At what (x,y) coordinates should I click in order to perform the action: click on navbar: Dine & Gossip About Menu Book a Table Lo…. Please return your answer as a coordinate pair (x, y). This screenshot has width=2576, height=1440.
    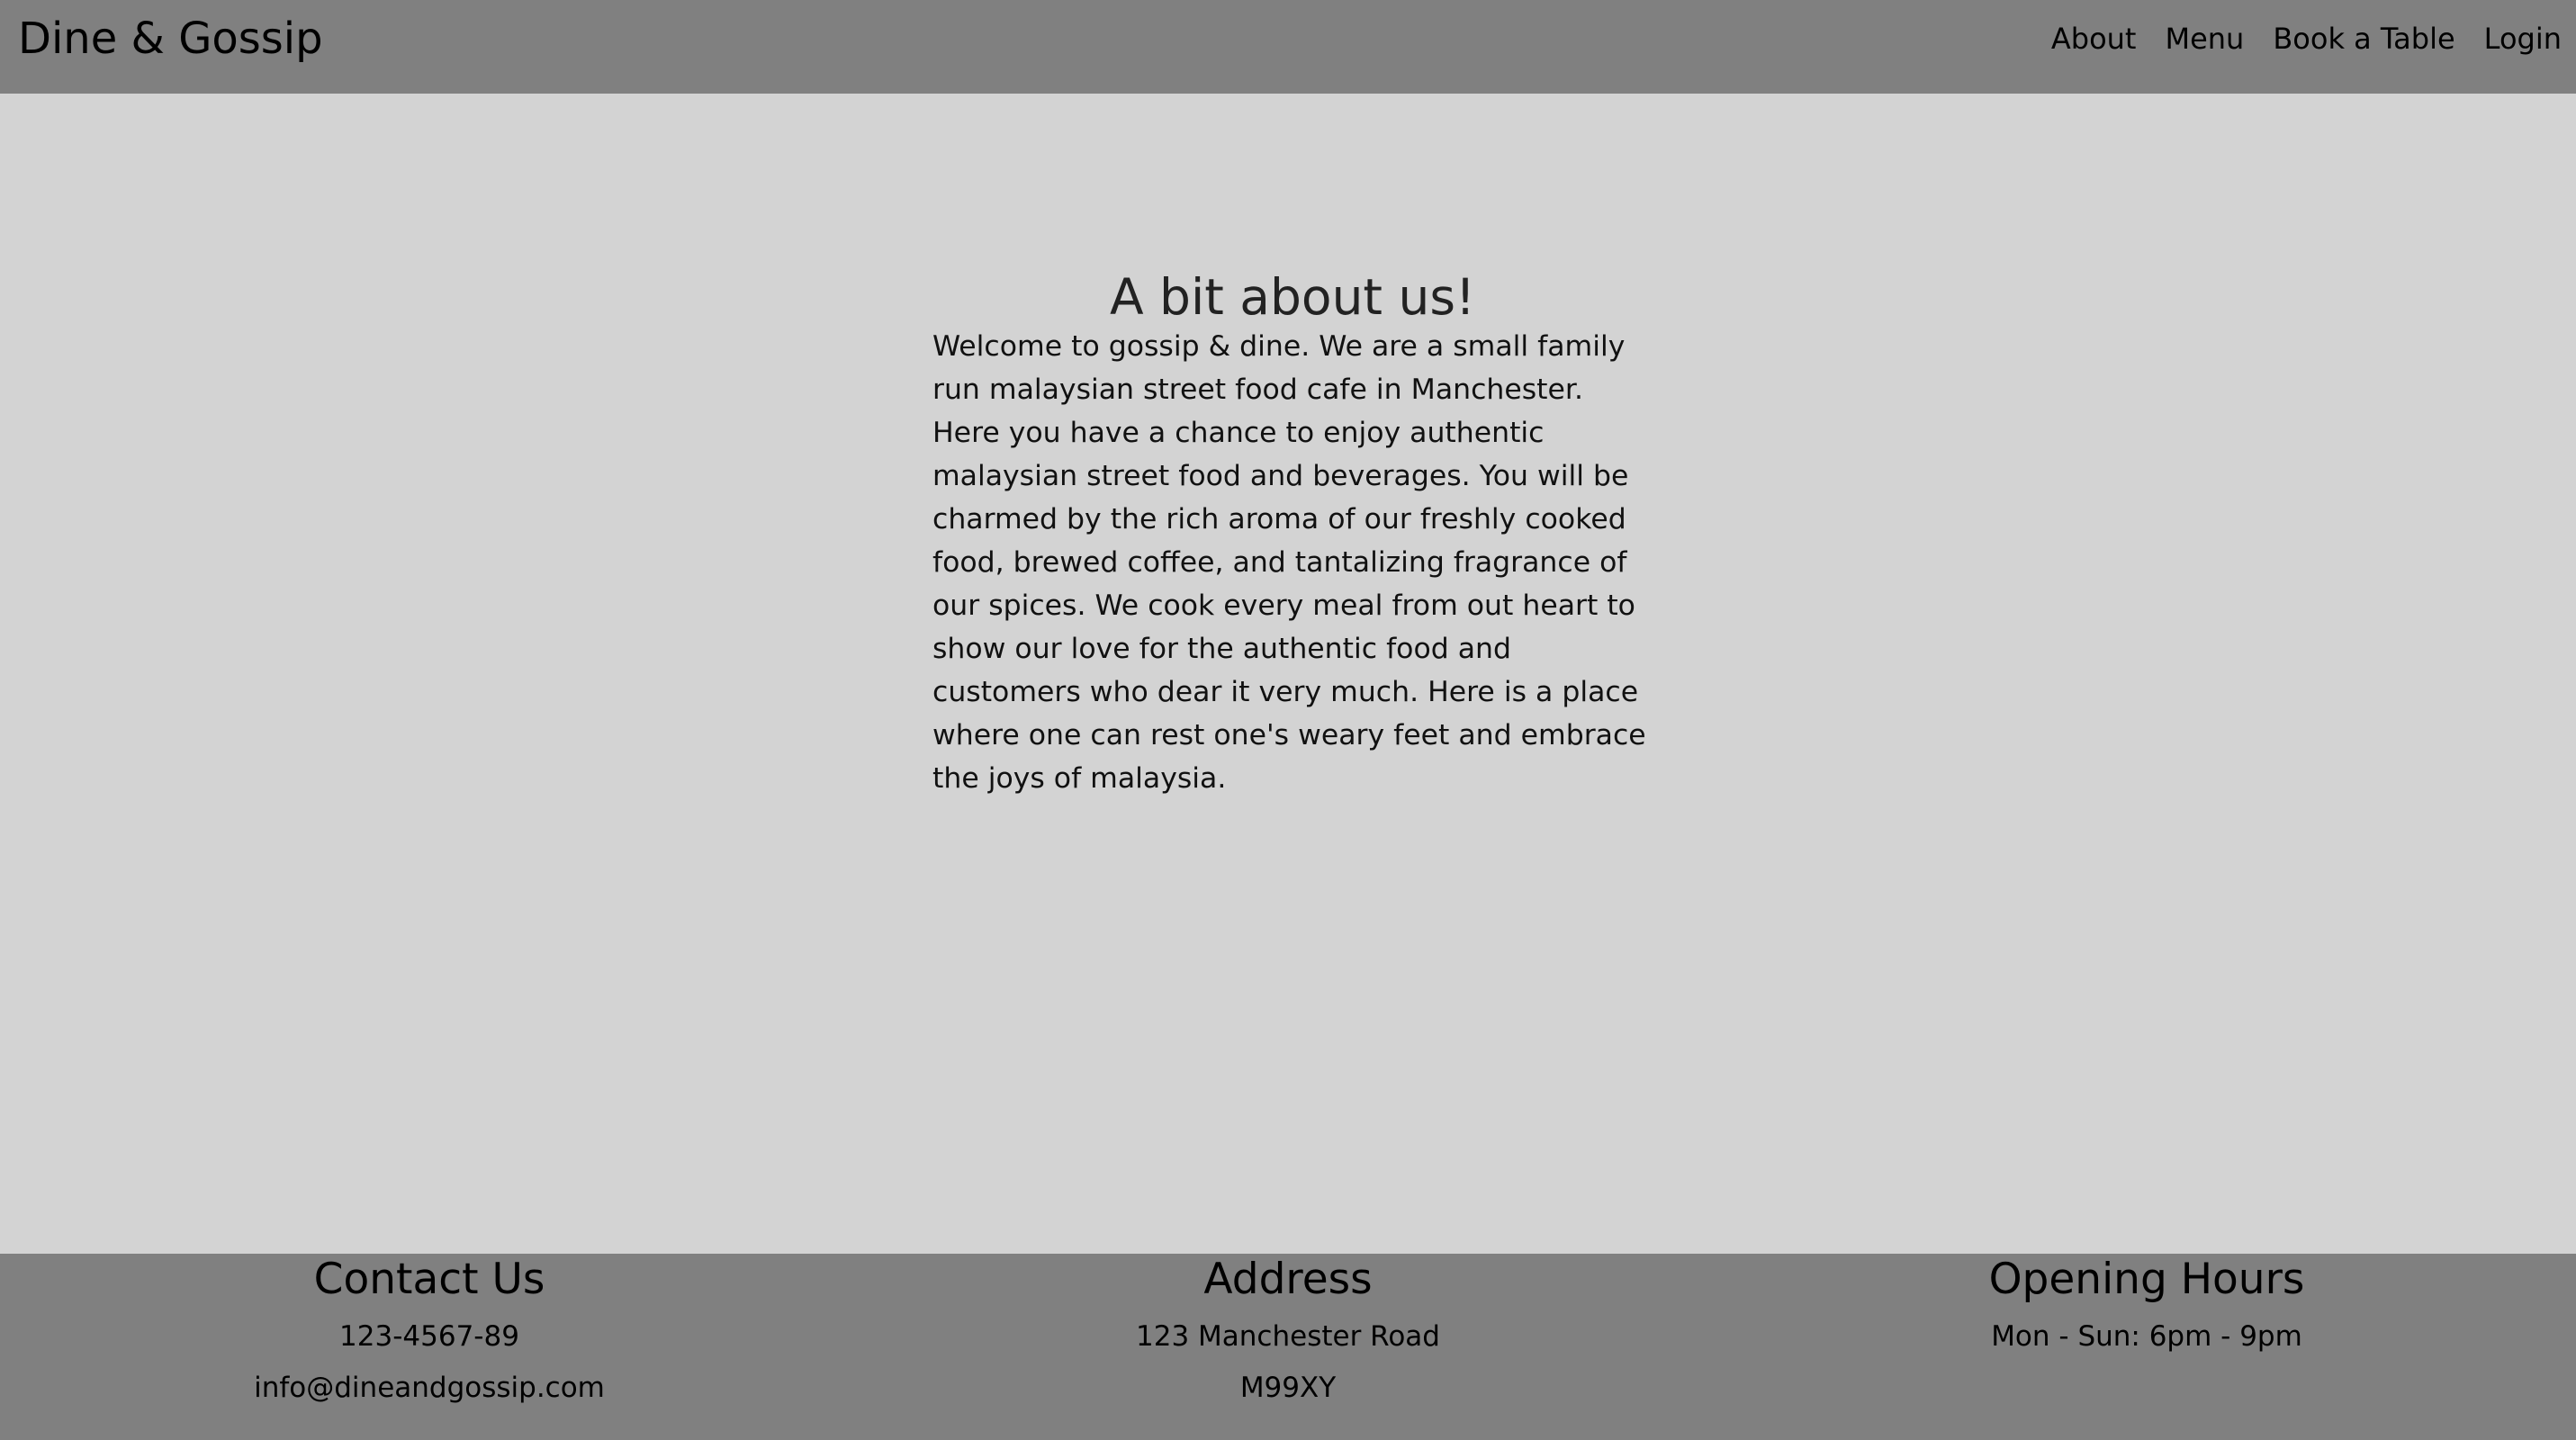
    Looking at the image, I should click on (1288, 47).